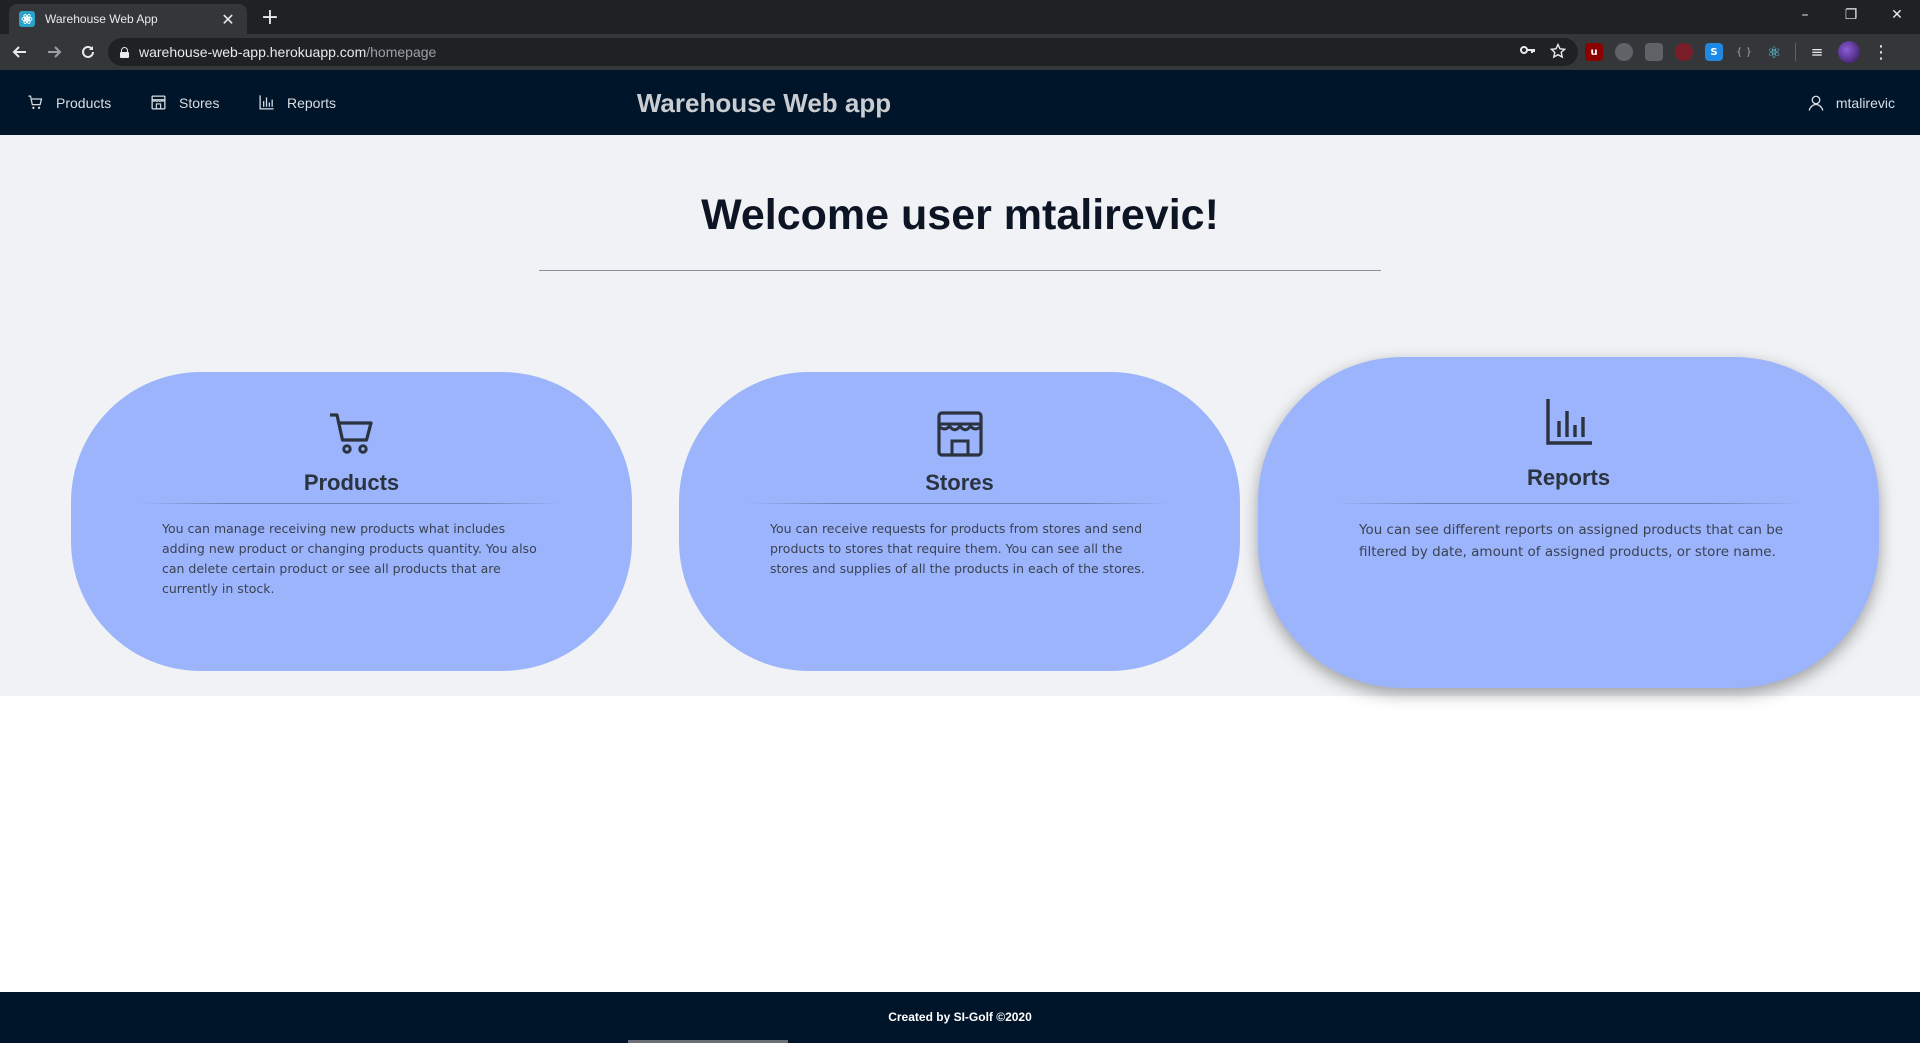  What do you see at coordinates (1897, 15) in the screenshot?
I see `close-window-button: ✕` at bounding box center [1897, 15].